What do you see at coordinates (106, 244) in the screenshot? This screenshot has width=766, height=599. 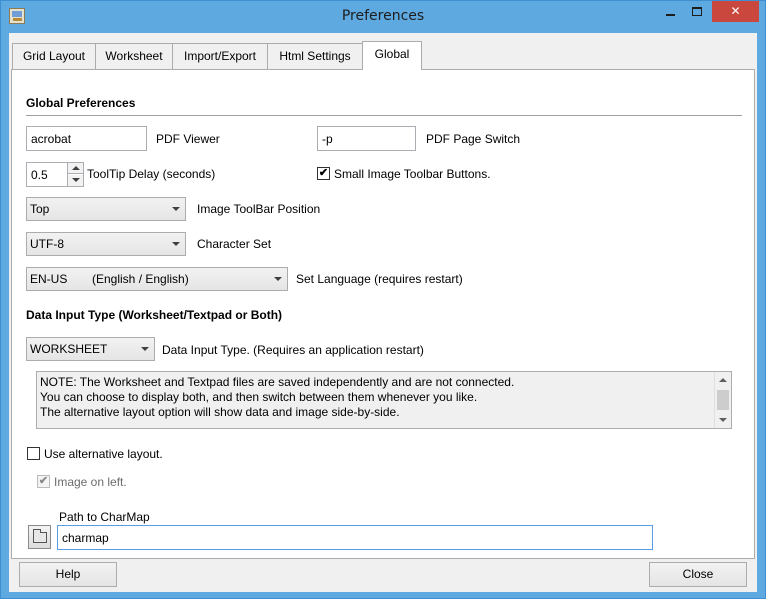 I see `character-set-select: UTF-8` at bounding box center [106, 244].